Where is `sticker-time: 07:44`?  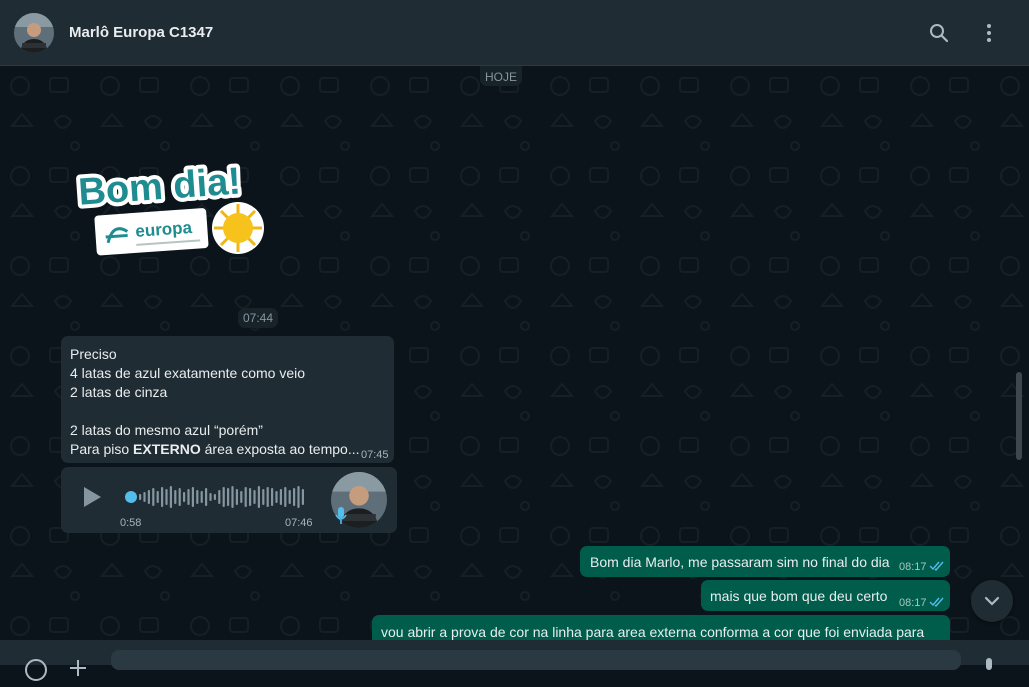 sticker-time: 07:44 is located at coordinates (258, 318).